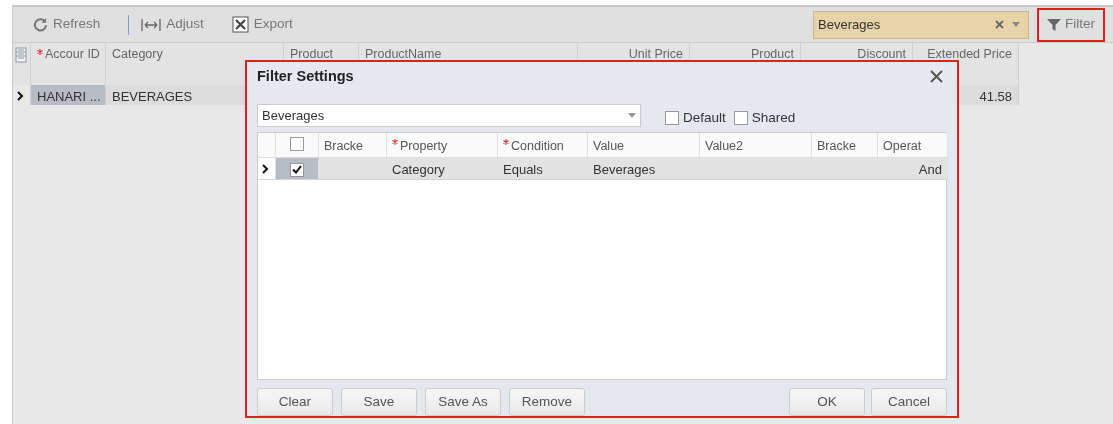 Image resolution: width=1113 pixels, height=424 pixels. I want to click on column-header: Accour ID, so click(72, 54).